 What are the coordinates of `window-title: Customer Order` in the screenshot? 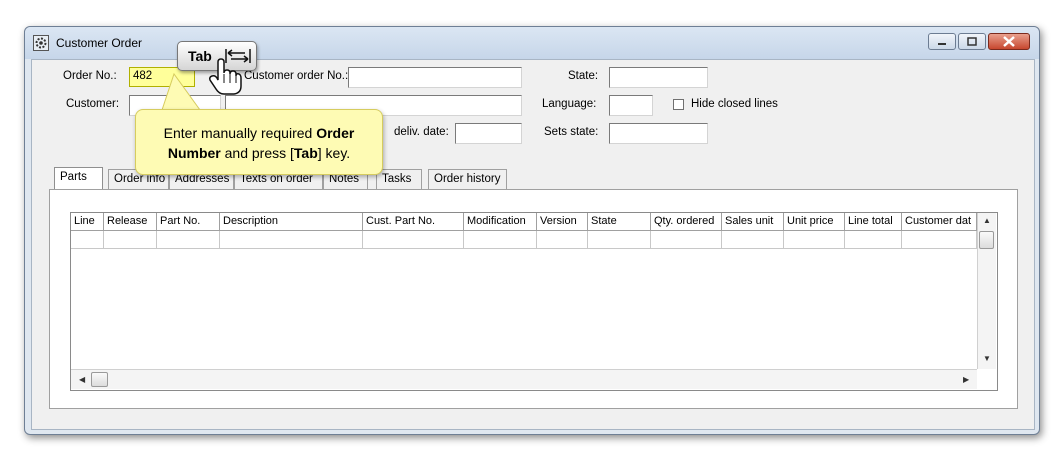 It's located at (99, 43).